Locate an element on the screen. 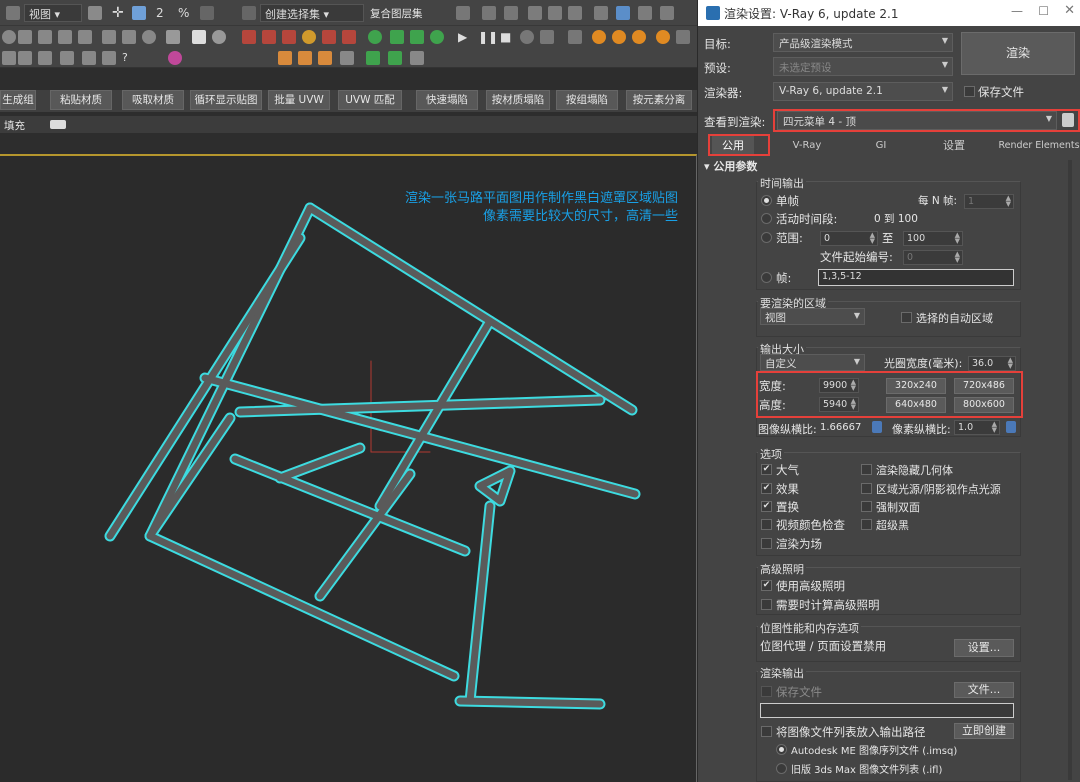 The width and height of the screenshot is (1080, 782). green-tool-3-icon is located at coordinates (417, 37).